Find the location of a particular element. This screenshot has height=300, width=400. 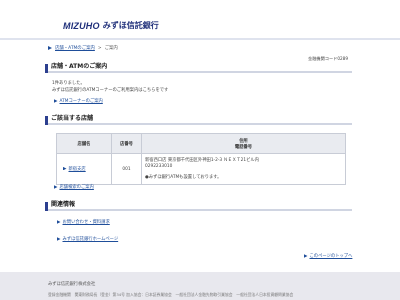

breadcrumb-home-link: 店舗・ATMのご案内 is located at coordinates (75, 48).